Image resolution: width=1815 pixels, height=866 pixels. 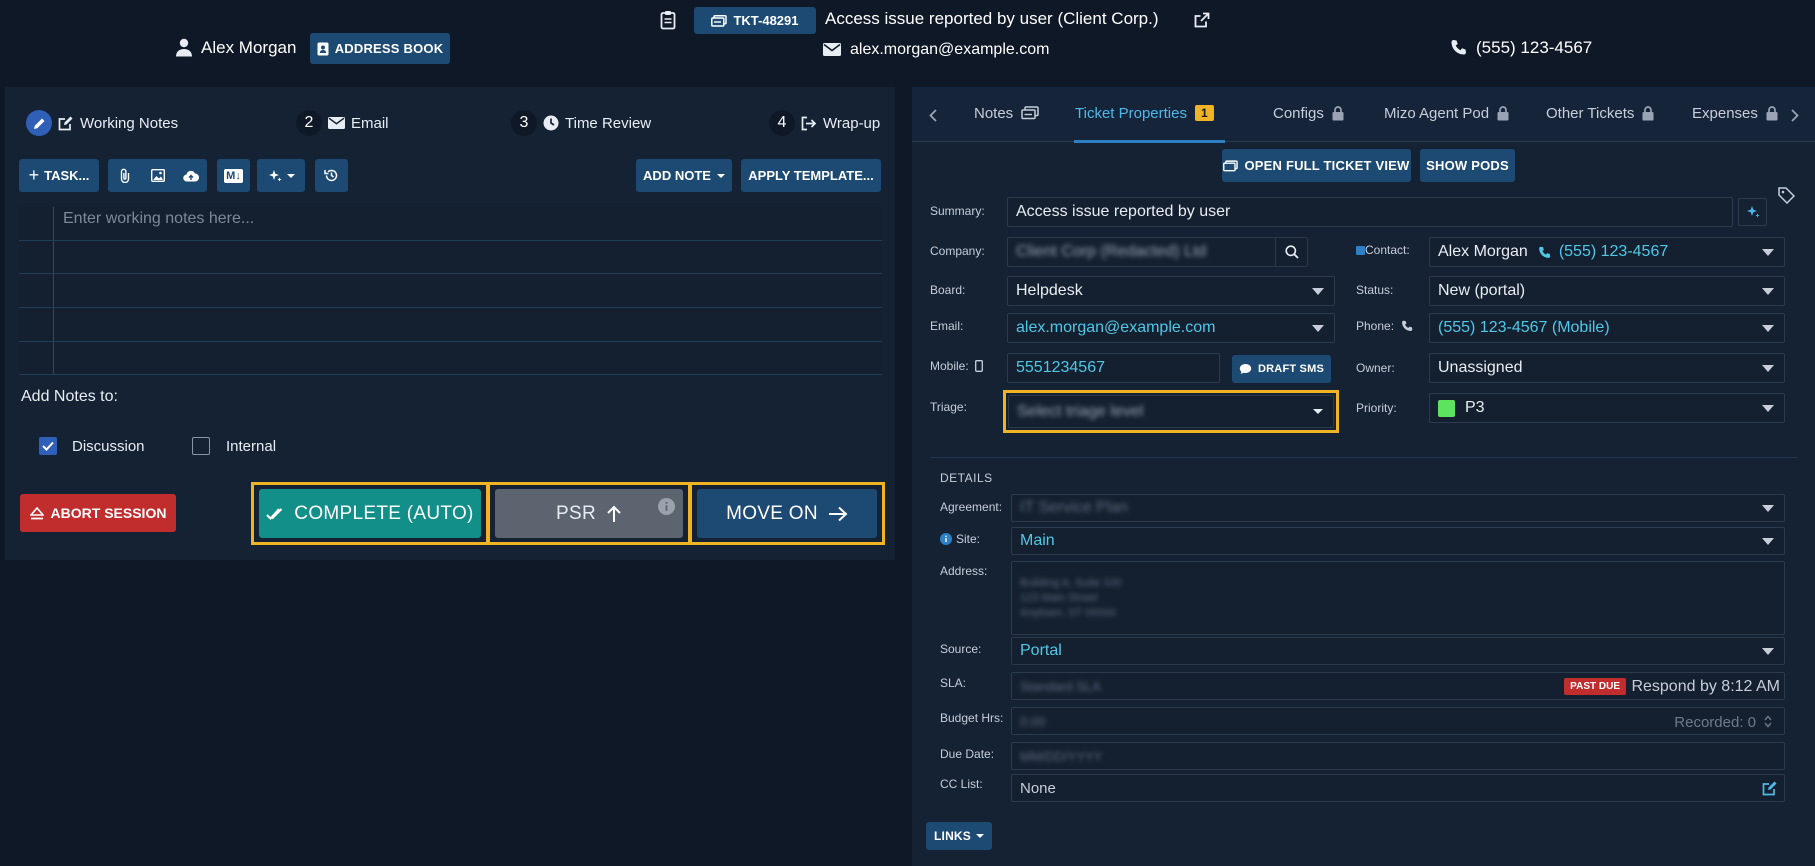 What do you see at coordinates (1398, 721) in the screenshot?
I see `budget-input: 0.00 Recorded: 0` at bounding box center [1398, 721].